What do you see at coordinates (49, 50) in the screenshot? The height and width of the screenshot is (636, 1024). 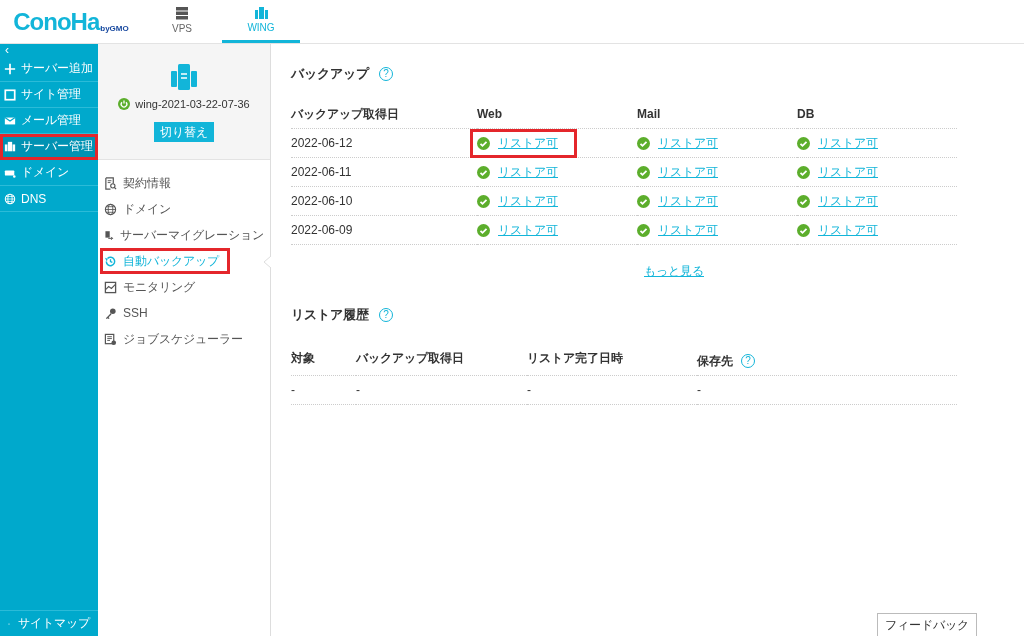 I see `collapse-button: ‹` at bounding box center [49, 50].